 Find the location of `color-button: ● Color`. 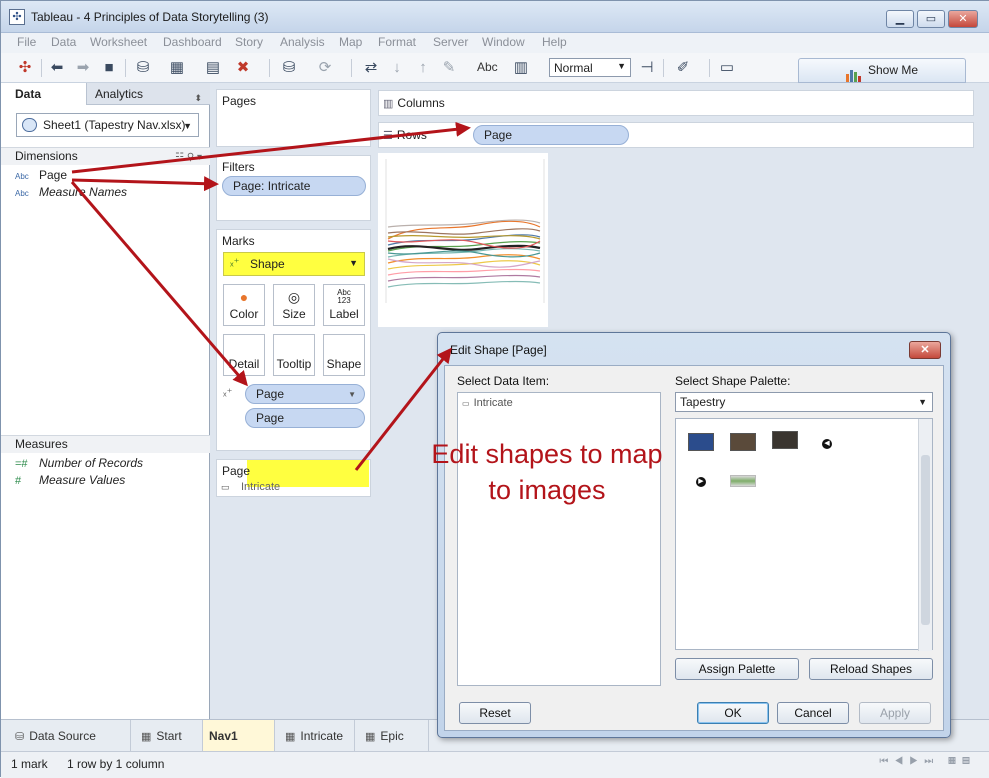

color-button: ● Color is located at coordinates (244, 305).